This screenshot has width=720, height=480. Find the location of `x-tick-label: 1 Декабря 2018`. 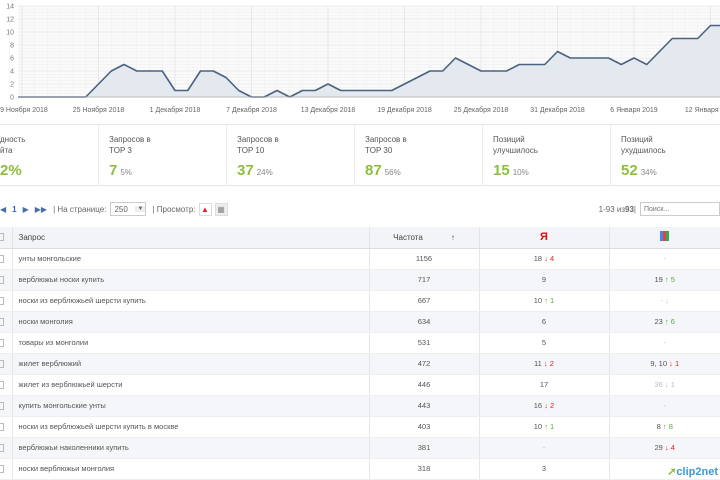

x-tick-label: 1 Декабря 2018 is located at coordinates (175, 110).